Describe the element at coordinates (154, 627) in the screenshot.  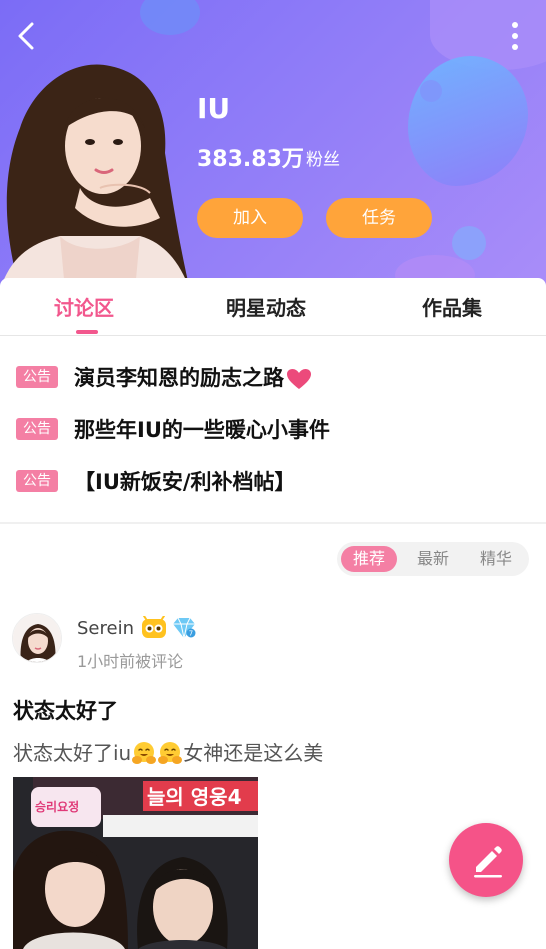
I see `level-badge-icon` at that location.